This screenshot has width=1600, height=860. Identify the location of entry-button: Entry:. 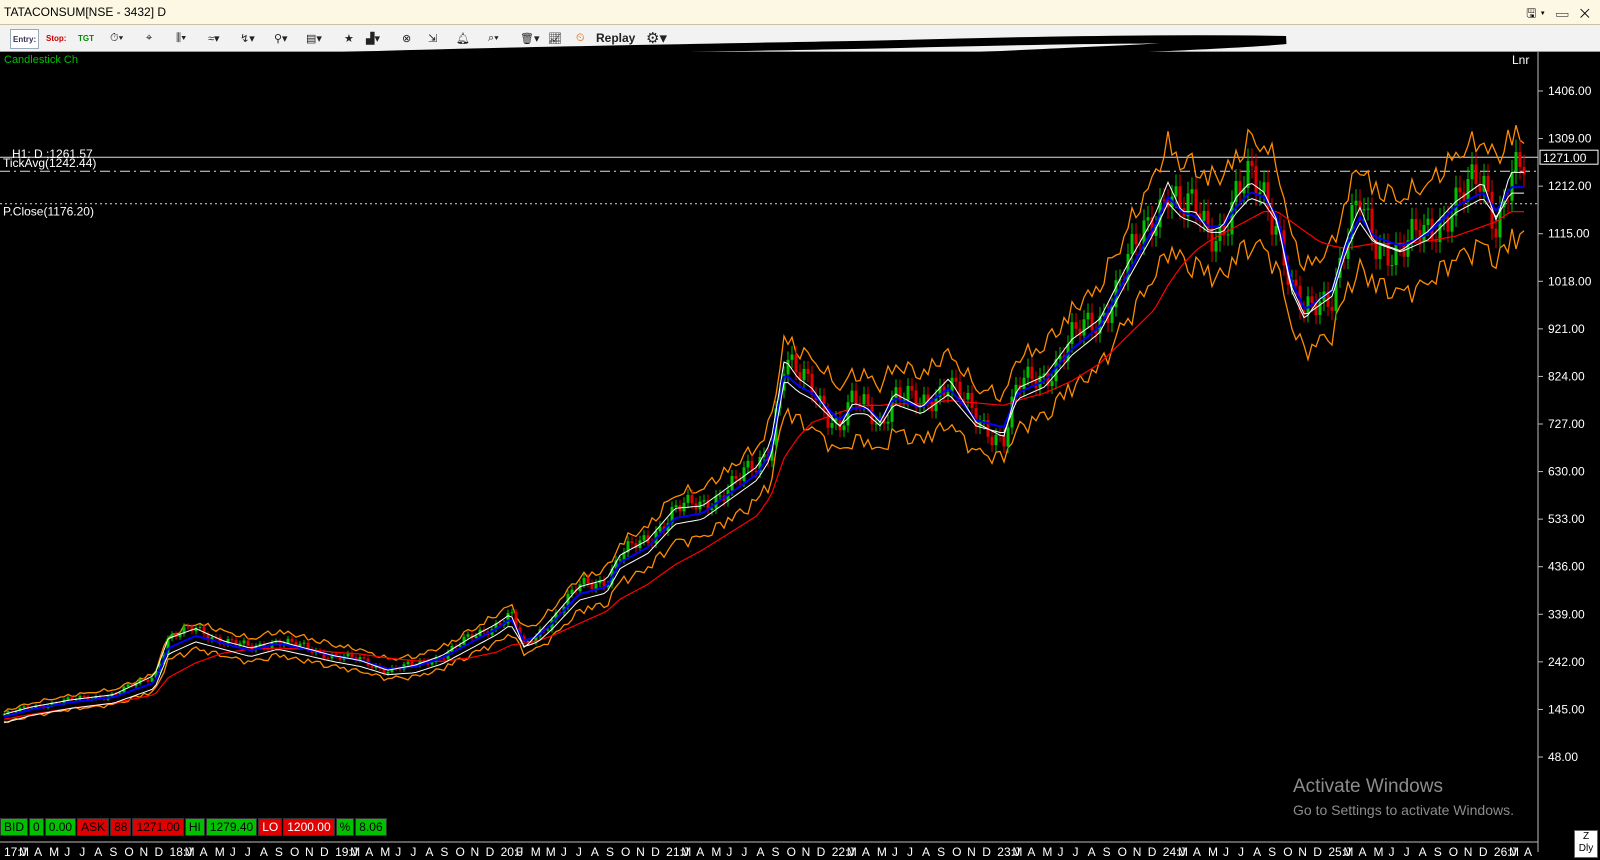
(25, 39).